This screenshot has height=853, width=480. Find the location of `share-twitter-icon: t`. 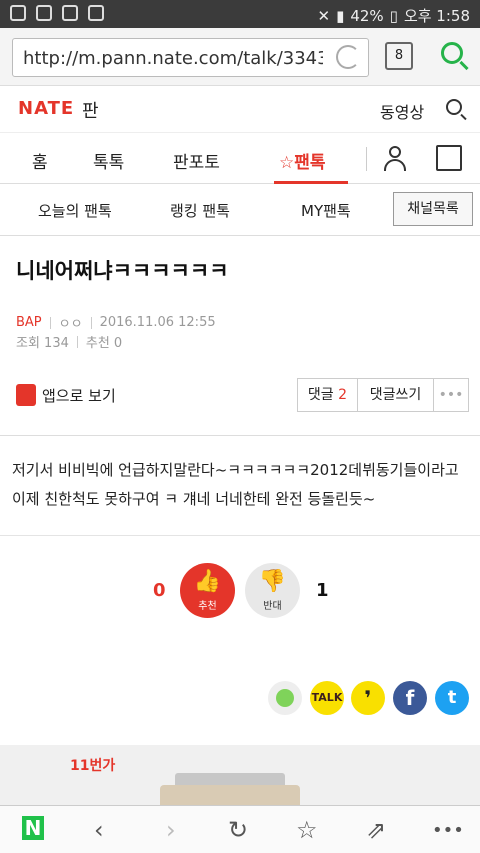

share-twitter-icon: t is located at coordinates (452, 698).